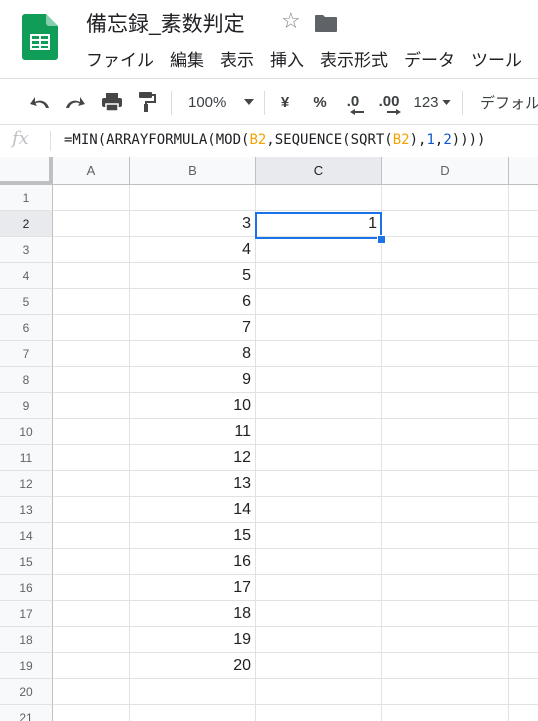 This screenshot has height=721, width=538. What do you see at coordinates (187, 58) in the screenshot?
I see `menu-edit: 編集` at bounding box center [187, 58].